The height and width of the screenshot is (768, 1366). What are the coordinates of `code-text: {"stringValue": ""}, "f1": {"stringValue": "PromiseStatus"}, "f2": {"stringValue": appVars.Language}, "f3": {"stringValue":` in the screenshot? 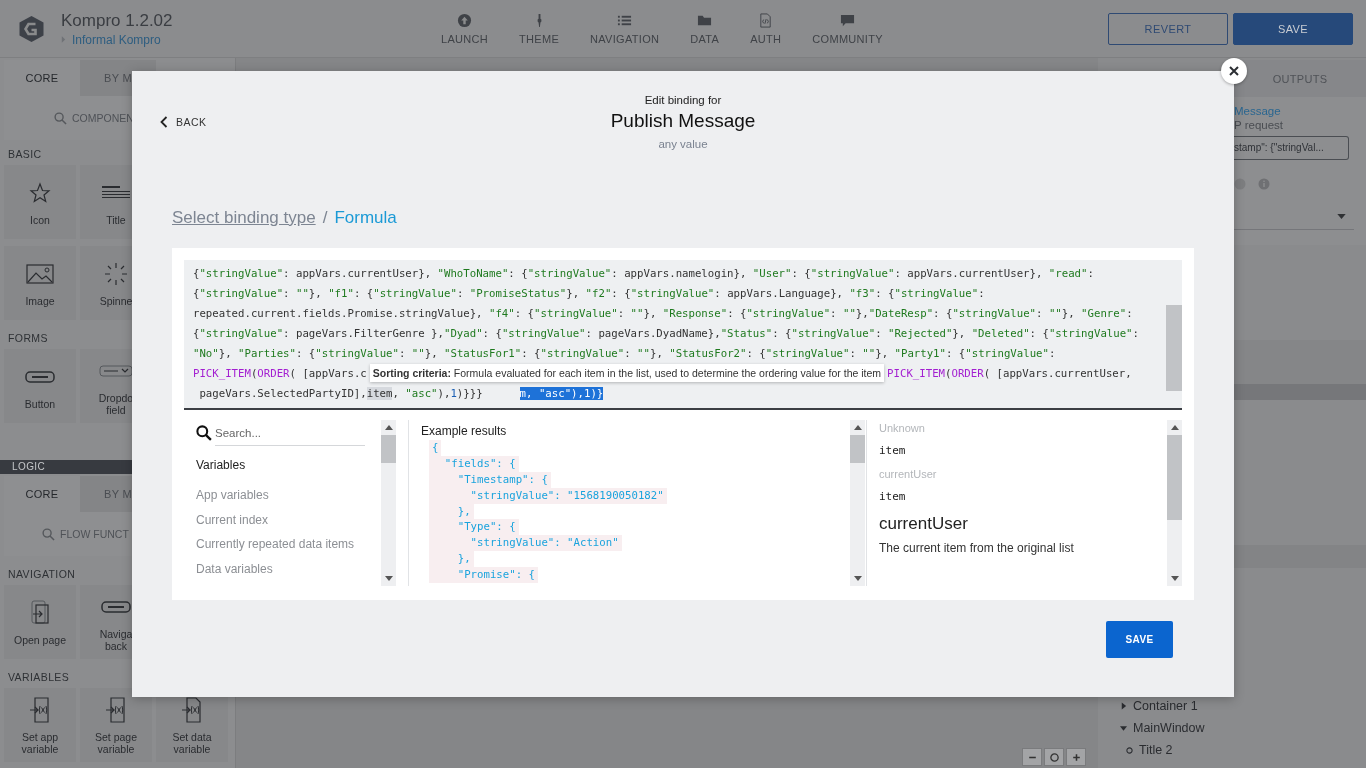 It's located at (589, 293).